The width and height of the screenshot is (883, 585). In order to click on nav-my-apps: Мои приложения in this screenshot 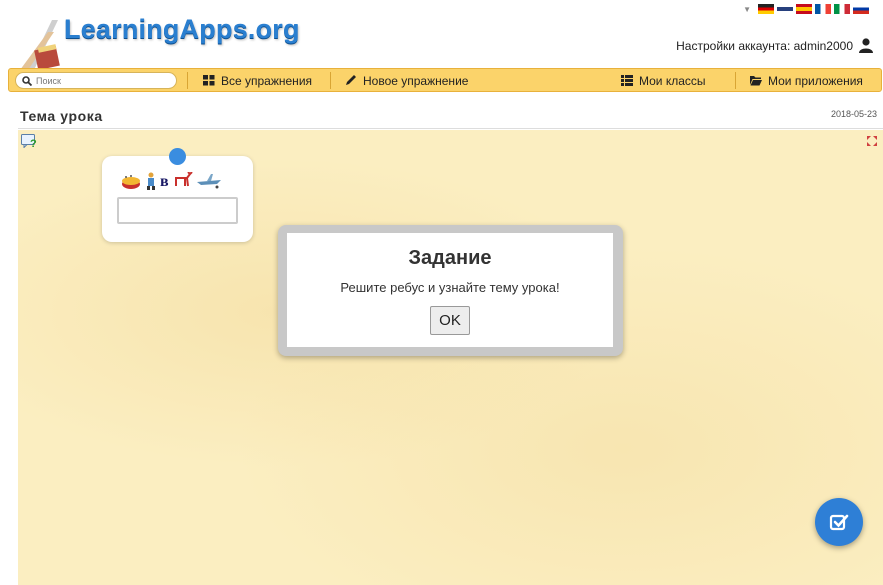, I will do `click(806, 80)`.